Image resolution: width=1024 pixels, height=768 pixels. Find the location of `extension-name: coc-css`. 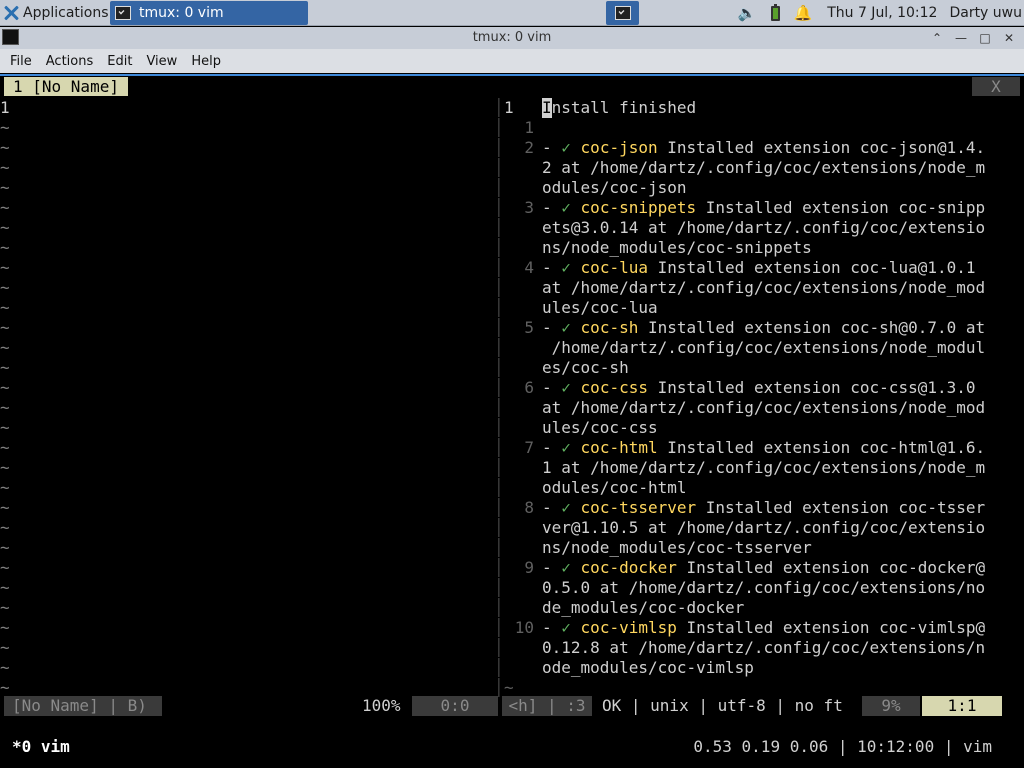

extension-name: coc-css is located at coordinates (614, 387).